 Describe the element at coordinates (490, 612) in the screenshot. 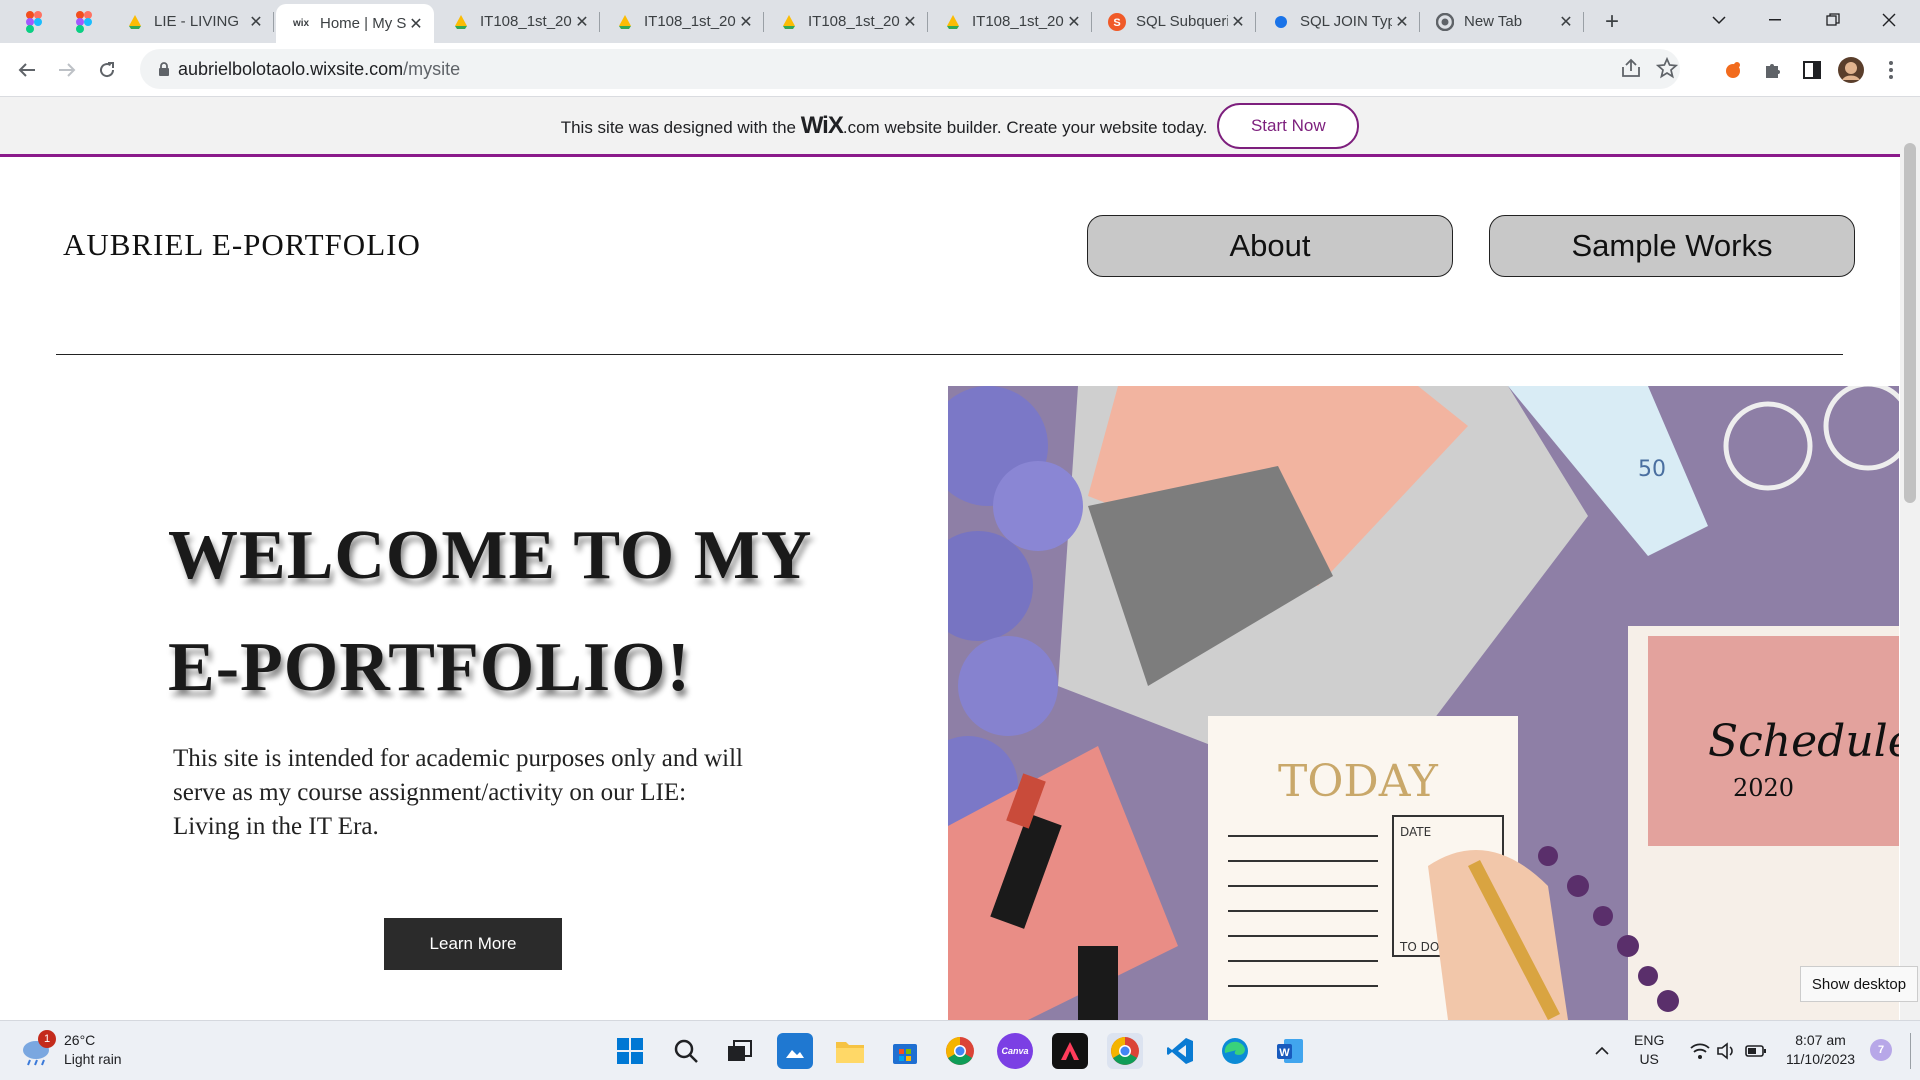

I see `hero-title: WELCOME TO MY E-PORTFOLIO!` at that location.